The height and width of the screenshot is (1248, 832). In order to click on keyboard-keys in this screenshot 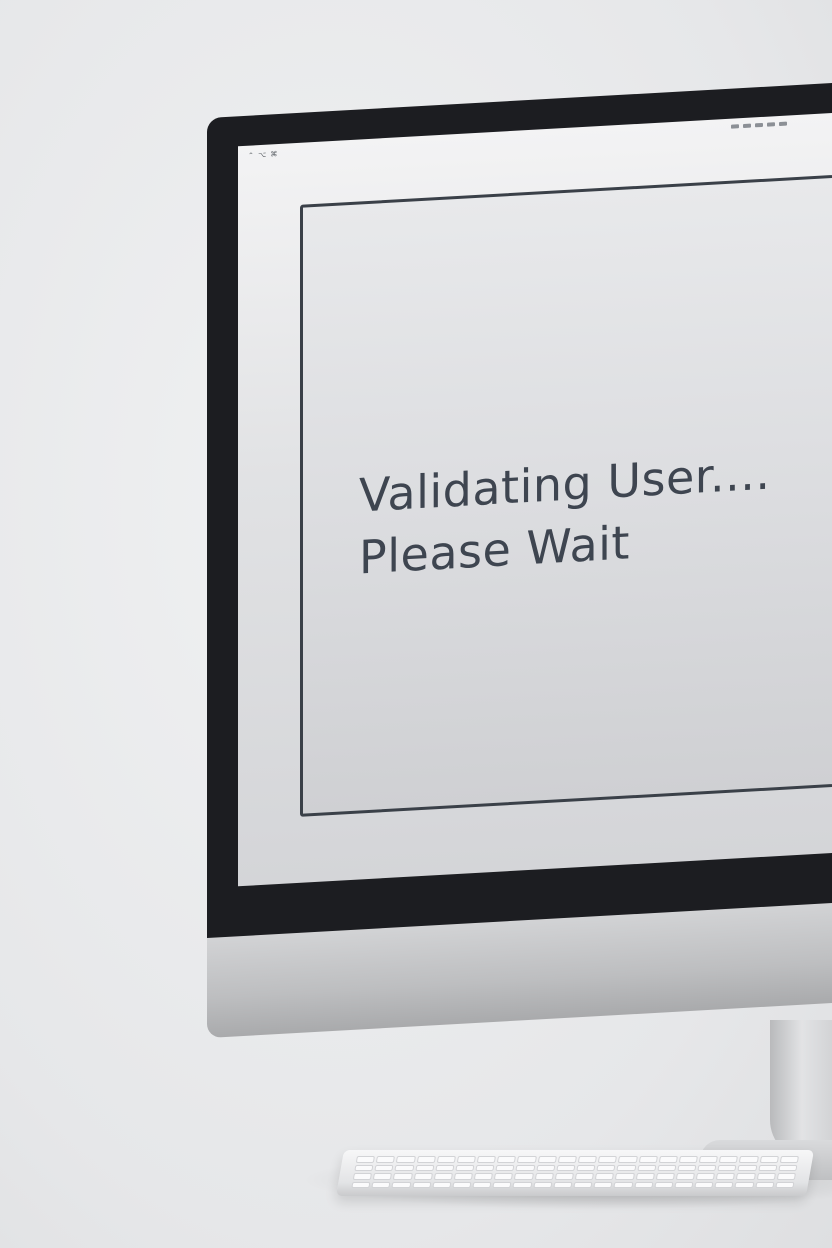, I will do `click(575, 1172)`.